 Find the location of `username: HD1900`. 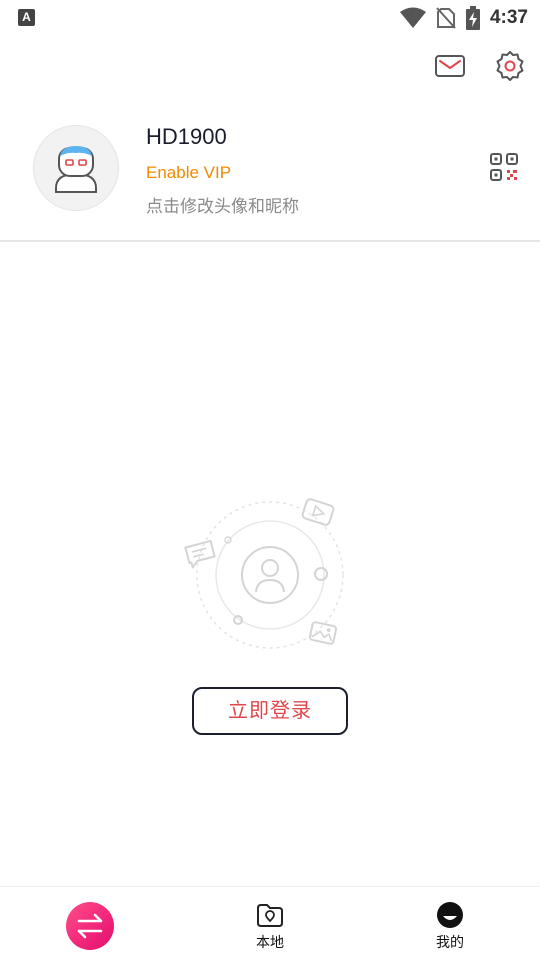

username: HD1900 is located at coordinates (186, 137).